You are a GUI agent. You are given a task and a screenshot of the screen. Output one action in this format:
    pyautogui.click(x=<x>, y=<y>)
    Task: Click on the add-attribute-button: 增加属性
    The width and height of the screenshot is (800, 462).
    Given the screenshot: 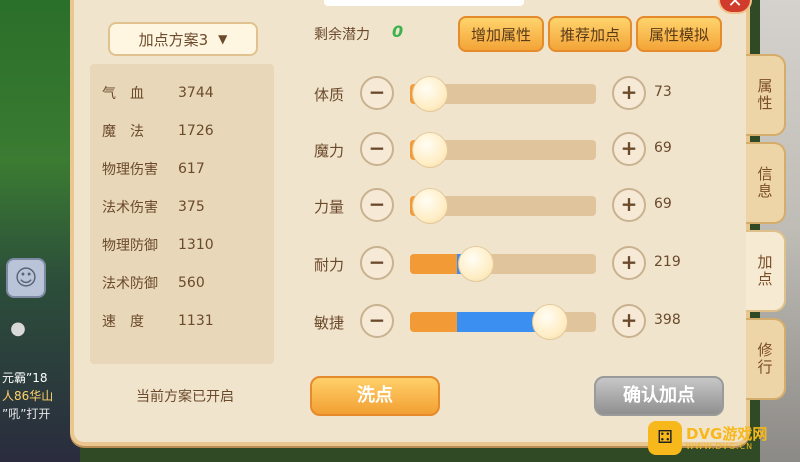 What is the action you would take?
    pyautogui.click(x=501, y=34)
    